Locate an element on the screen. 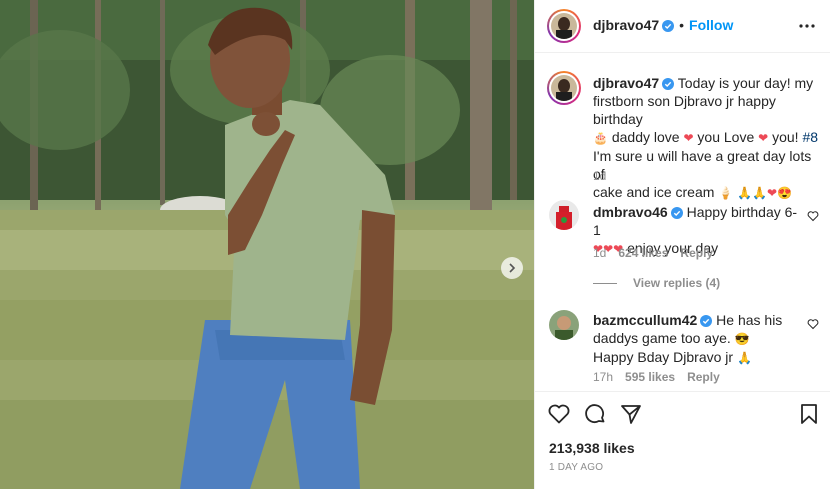  post-timestamp: 1 DAY AGO is located at coordinates (576, 467).